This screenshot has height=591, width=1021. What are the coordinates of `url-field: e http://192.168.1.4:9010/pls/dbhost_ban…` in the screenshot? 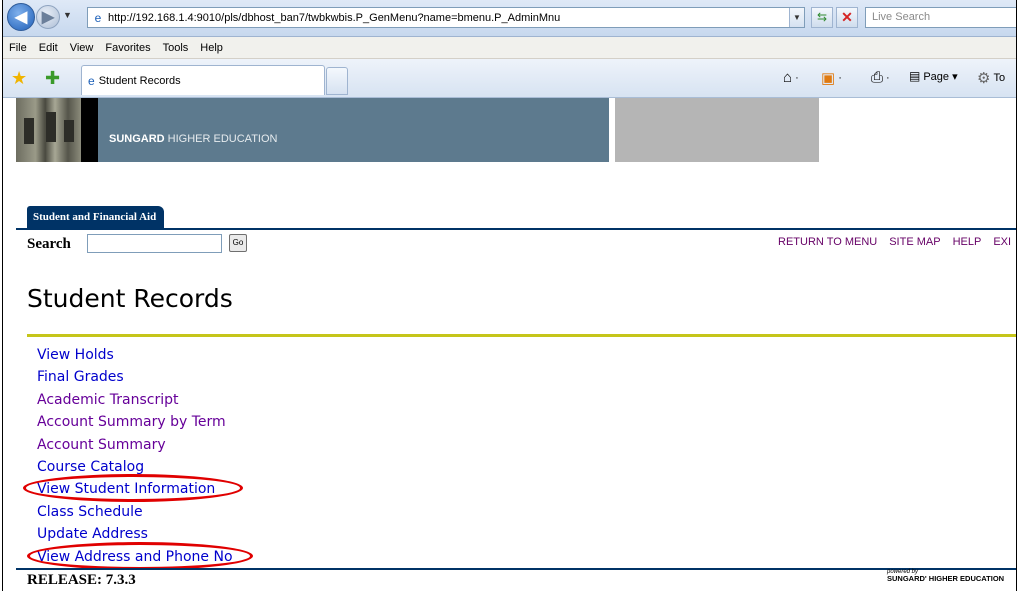 It's located at (446, 17).